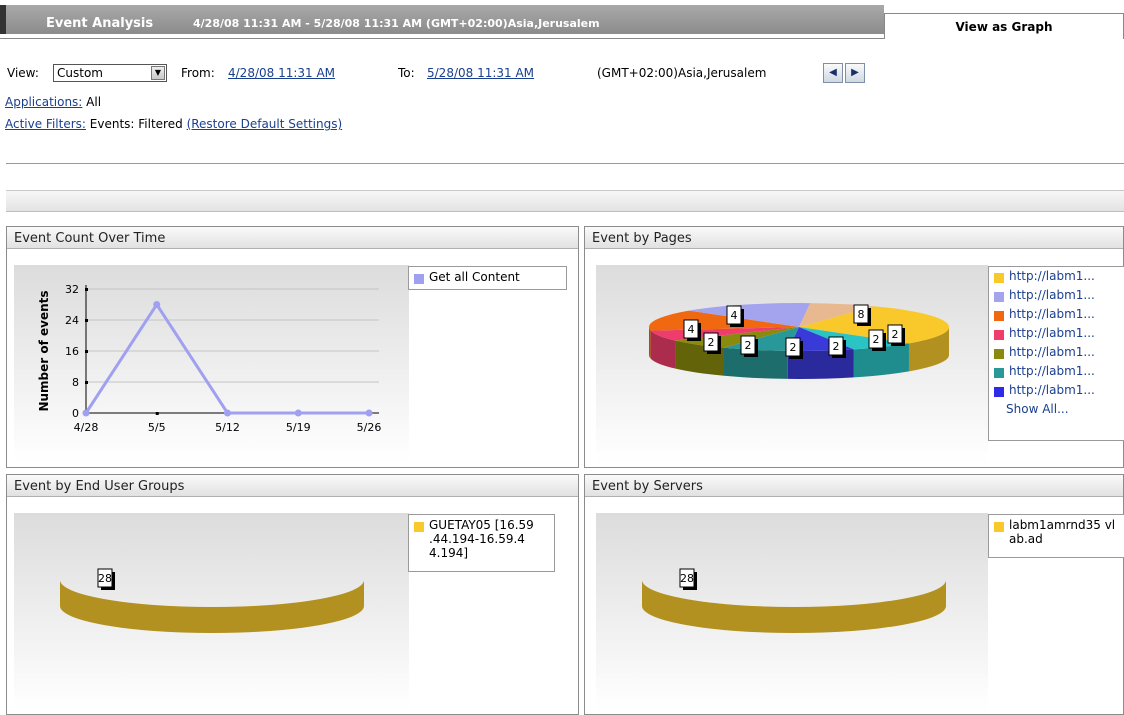 This screenshot has width=1124, height=715. I want to click on divider, so click(565, 163).